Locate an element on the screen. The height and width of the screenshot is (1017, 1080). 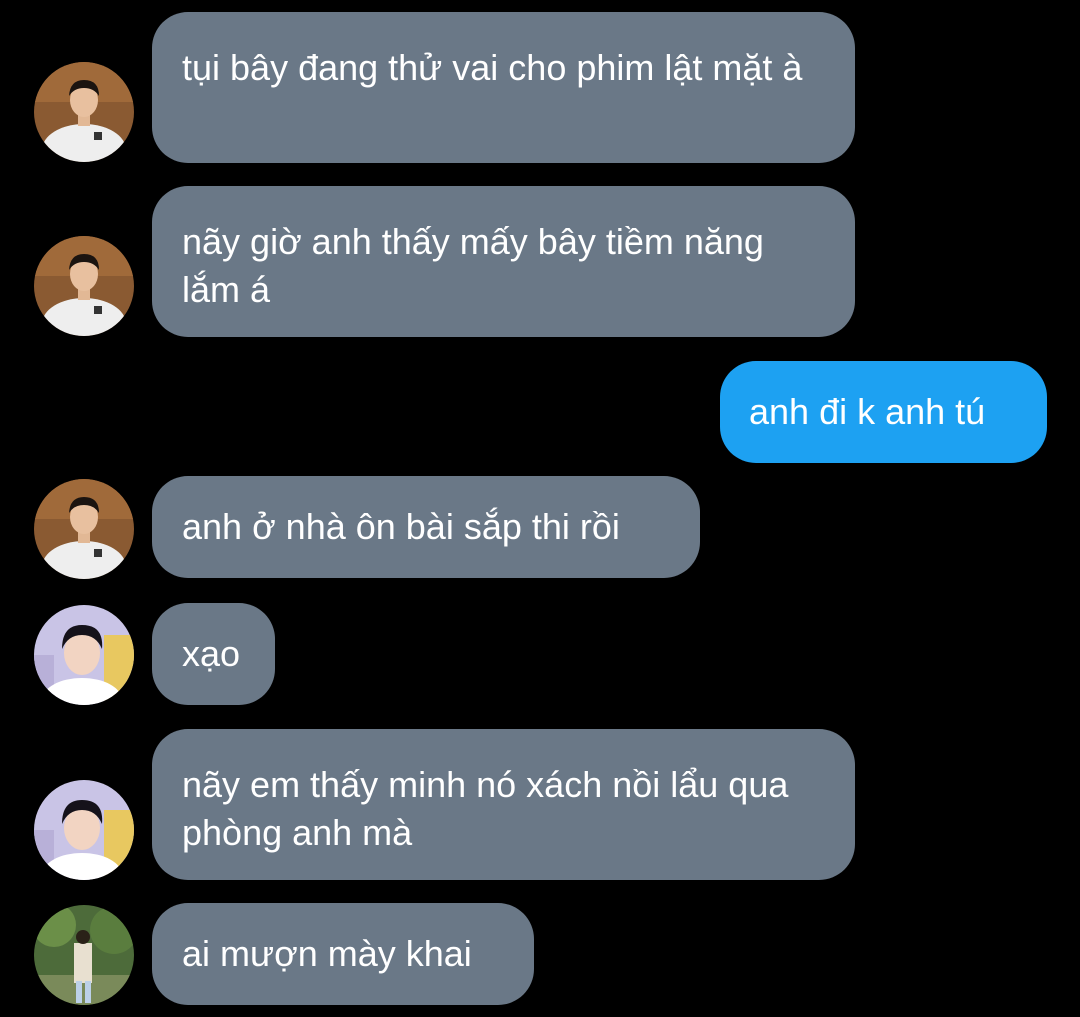
message-bubble-incoming: xạo is located at coordinates (213, 654).